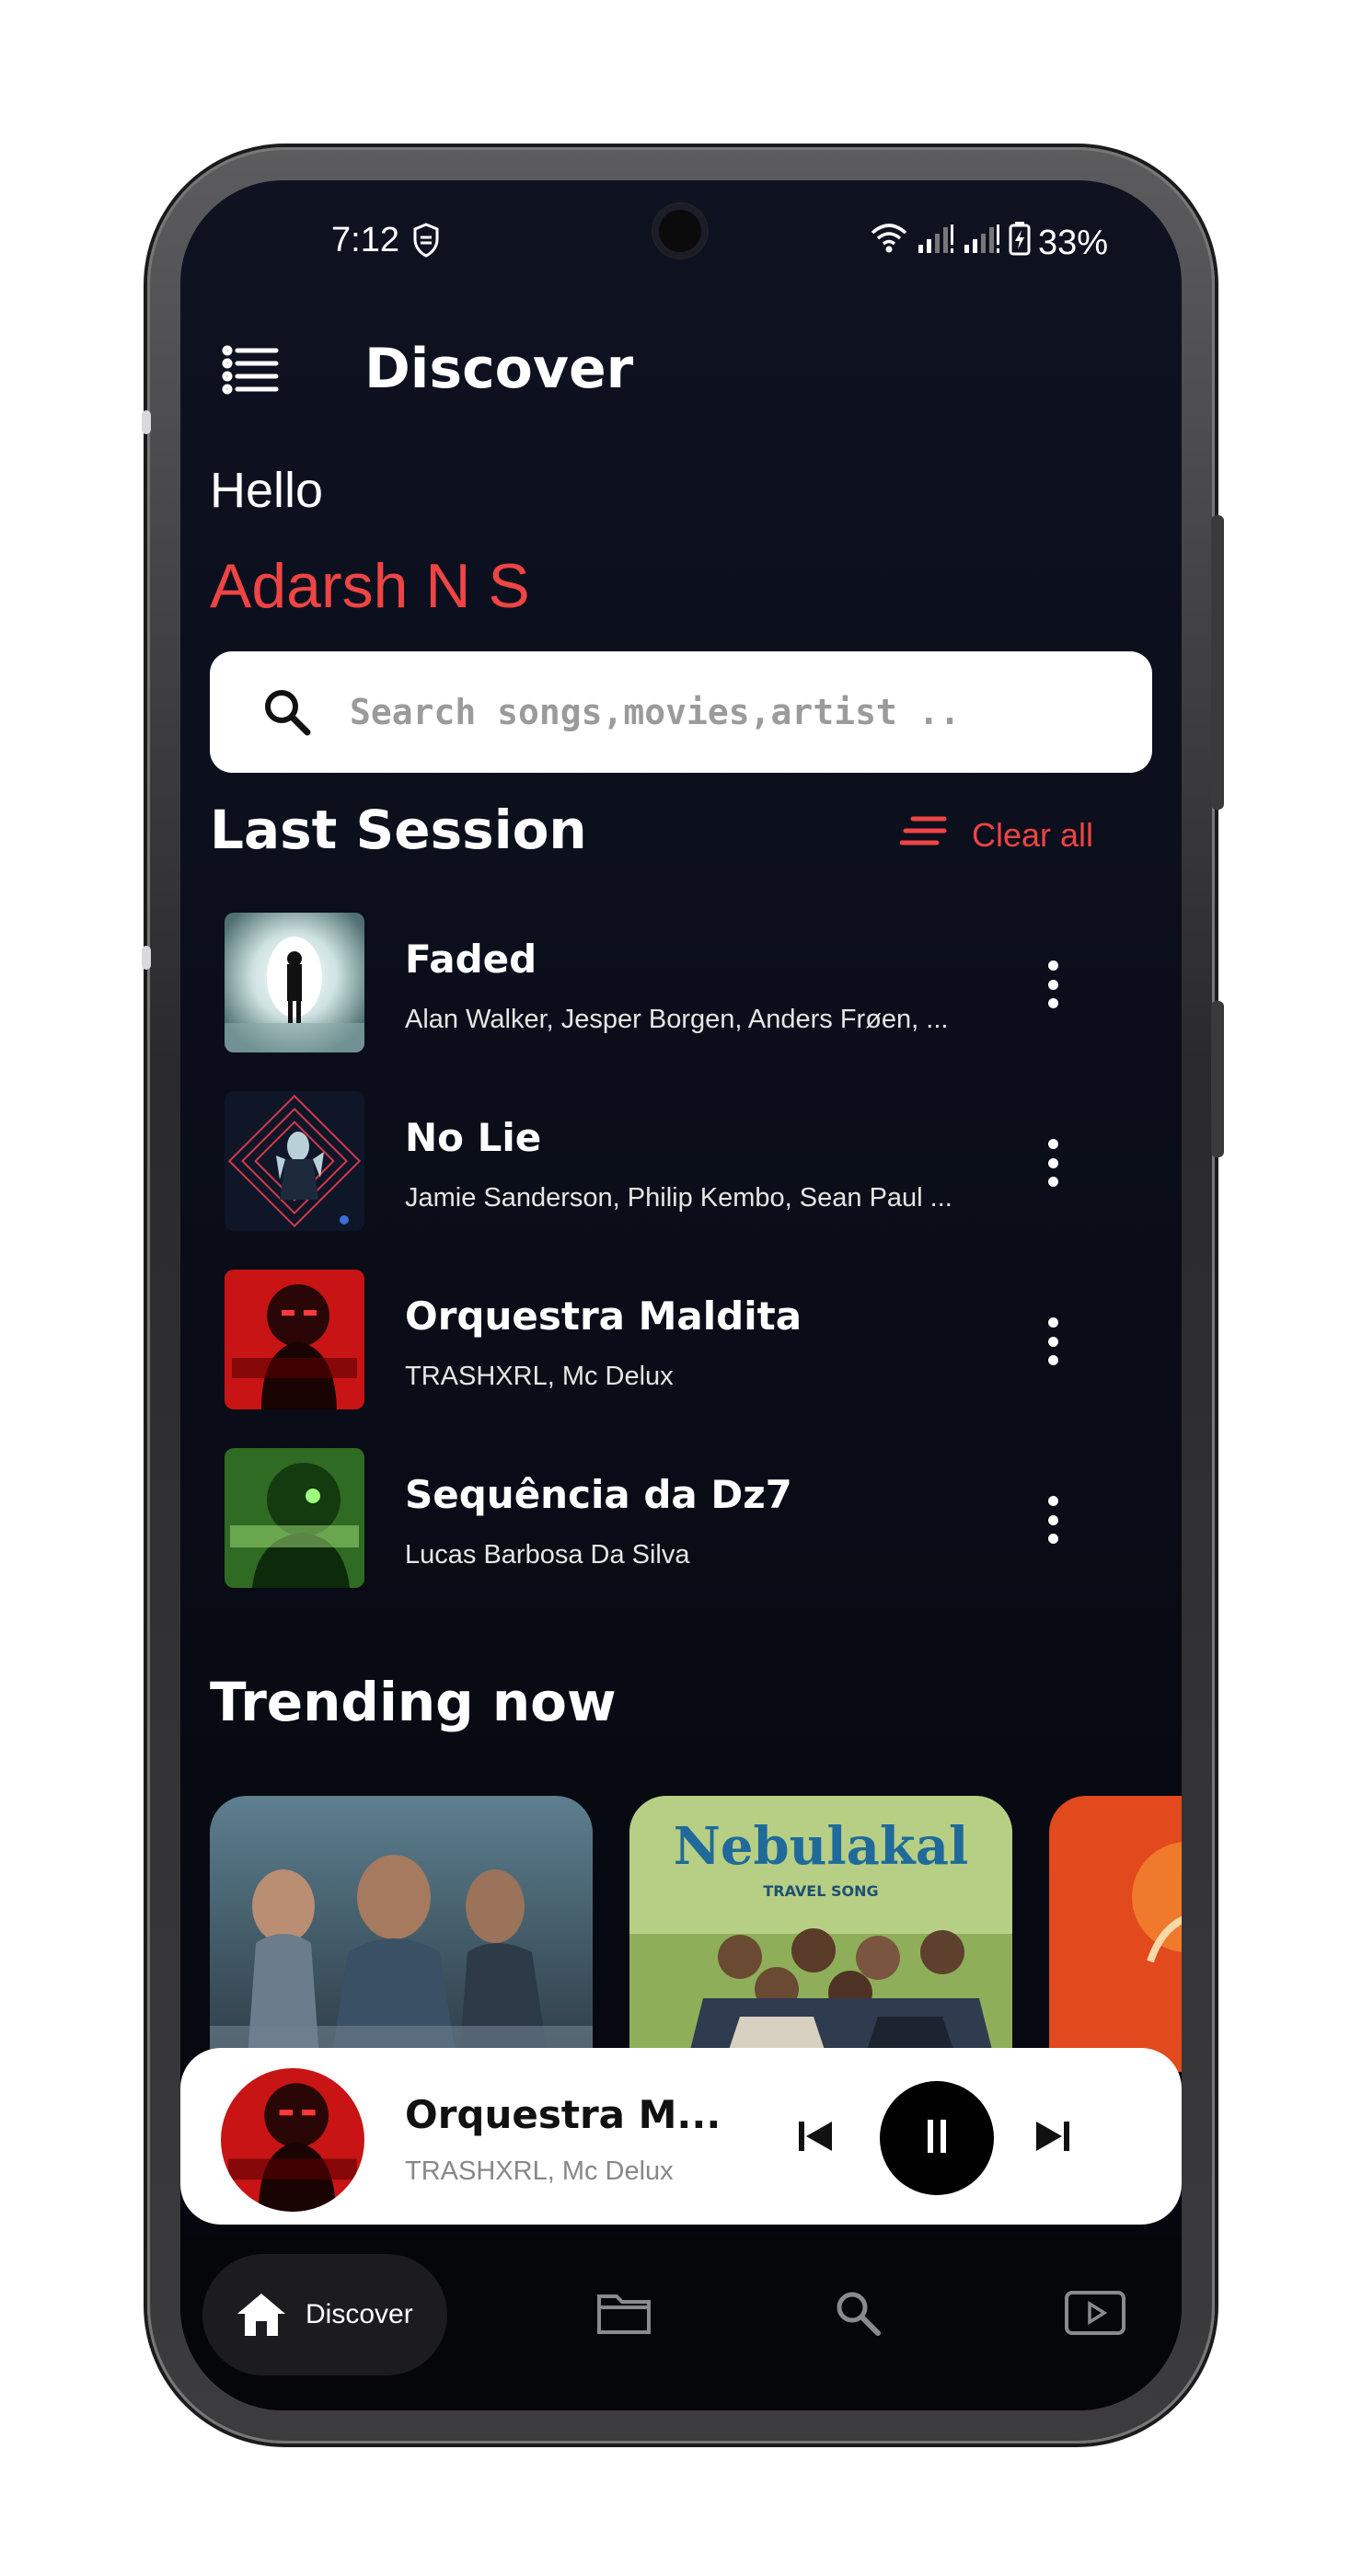  Describe the element at coordinates (267, 491) in the screenshot. I see `greeting-hello: Hello` at that location.